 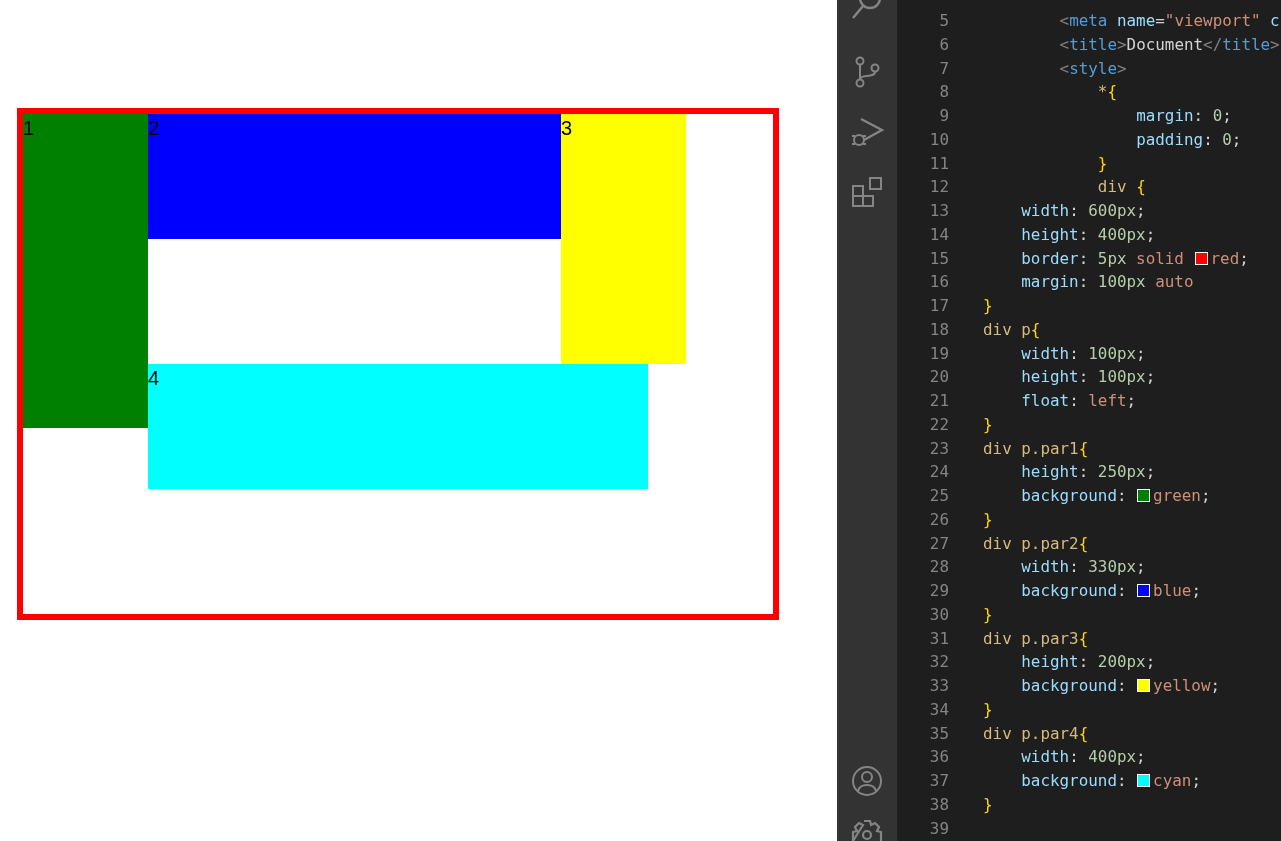 What do you see at coordinates (938, 472) in the screenshot?
I see `line-number: 24` at bounding box center [938, 472].